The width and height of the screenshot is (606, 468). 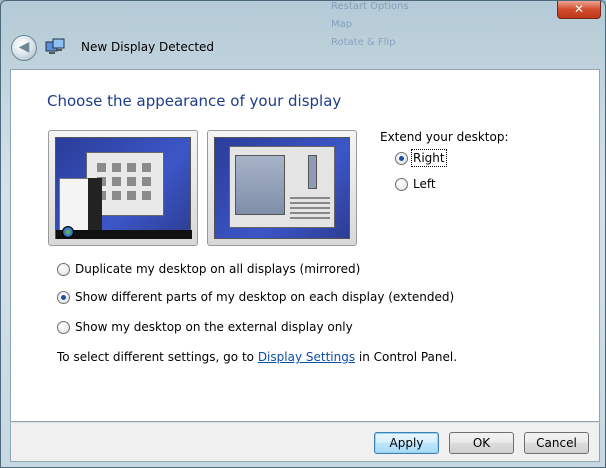 I want to click on start-menu-right-pane, so click(x=95, y=207).